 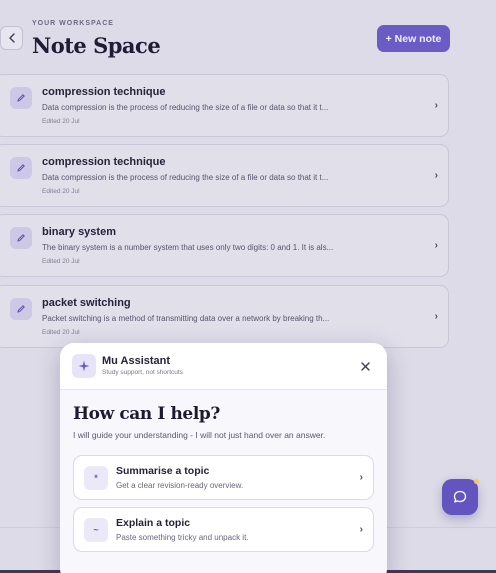 I want to click on assistant-name: Mu Assistant, so click(x=136, y=361).